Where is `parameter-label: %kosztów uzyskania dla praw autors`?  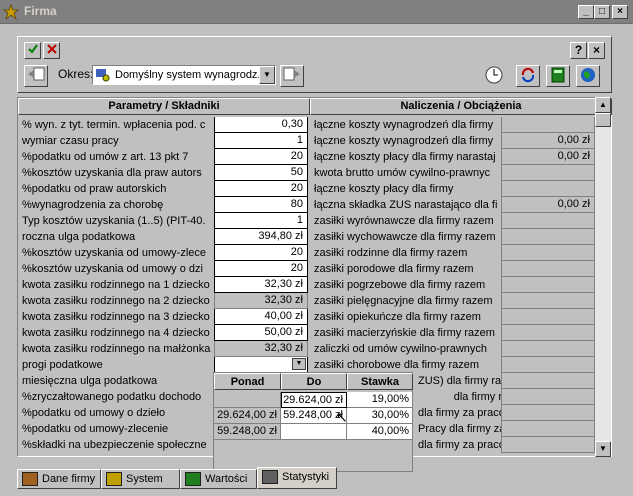 parameter-label: %kosztów uzyskania dla praw autors is located at coordinates (112, 173).